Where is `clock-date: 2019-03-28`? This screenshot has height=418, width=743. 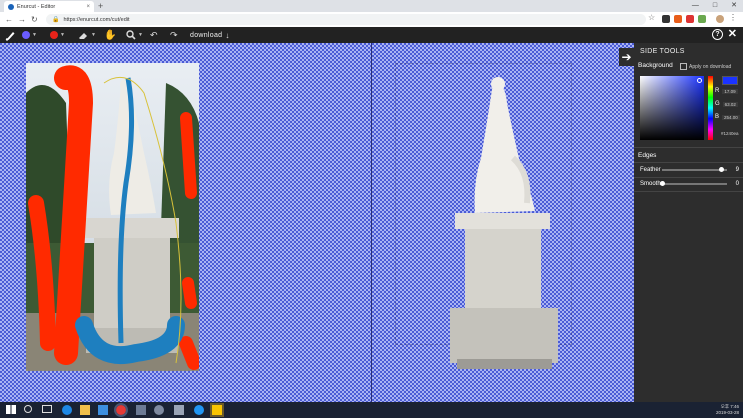 clock-date: 2019-03-28 is located at coordinates (727, 412).